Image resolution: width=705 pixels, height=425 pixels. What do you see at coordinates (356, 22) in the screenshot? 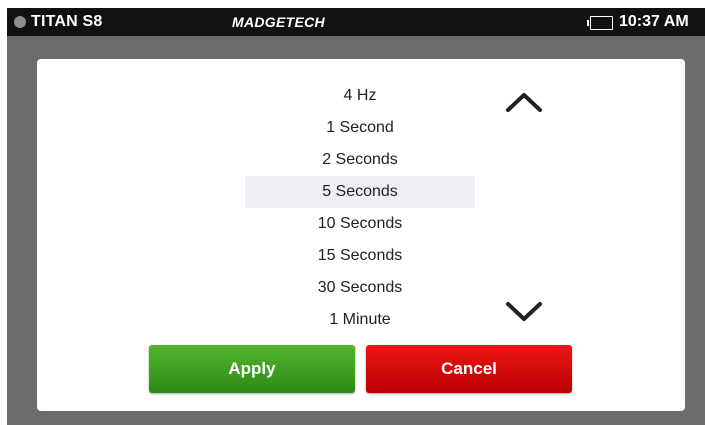
I see `status-bar: TITAN S8 MADGETECH 10:37 AM` at bounding box center [356, 22].